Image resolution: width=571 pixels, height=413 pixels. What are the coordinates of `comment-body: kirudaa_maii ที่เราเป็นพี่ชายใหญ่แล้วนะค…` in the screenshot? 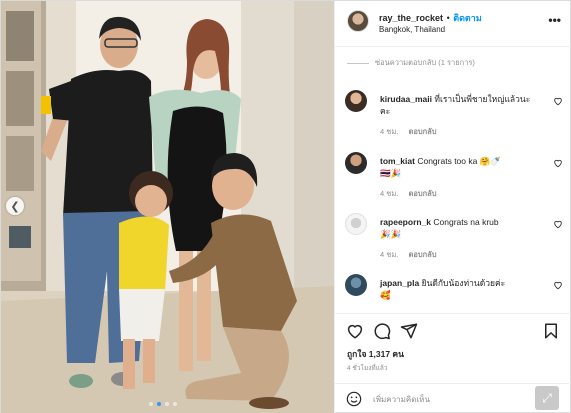 It's located at (459, 105).